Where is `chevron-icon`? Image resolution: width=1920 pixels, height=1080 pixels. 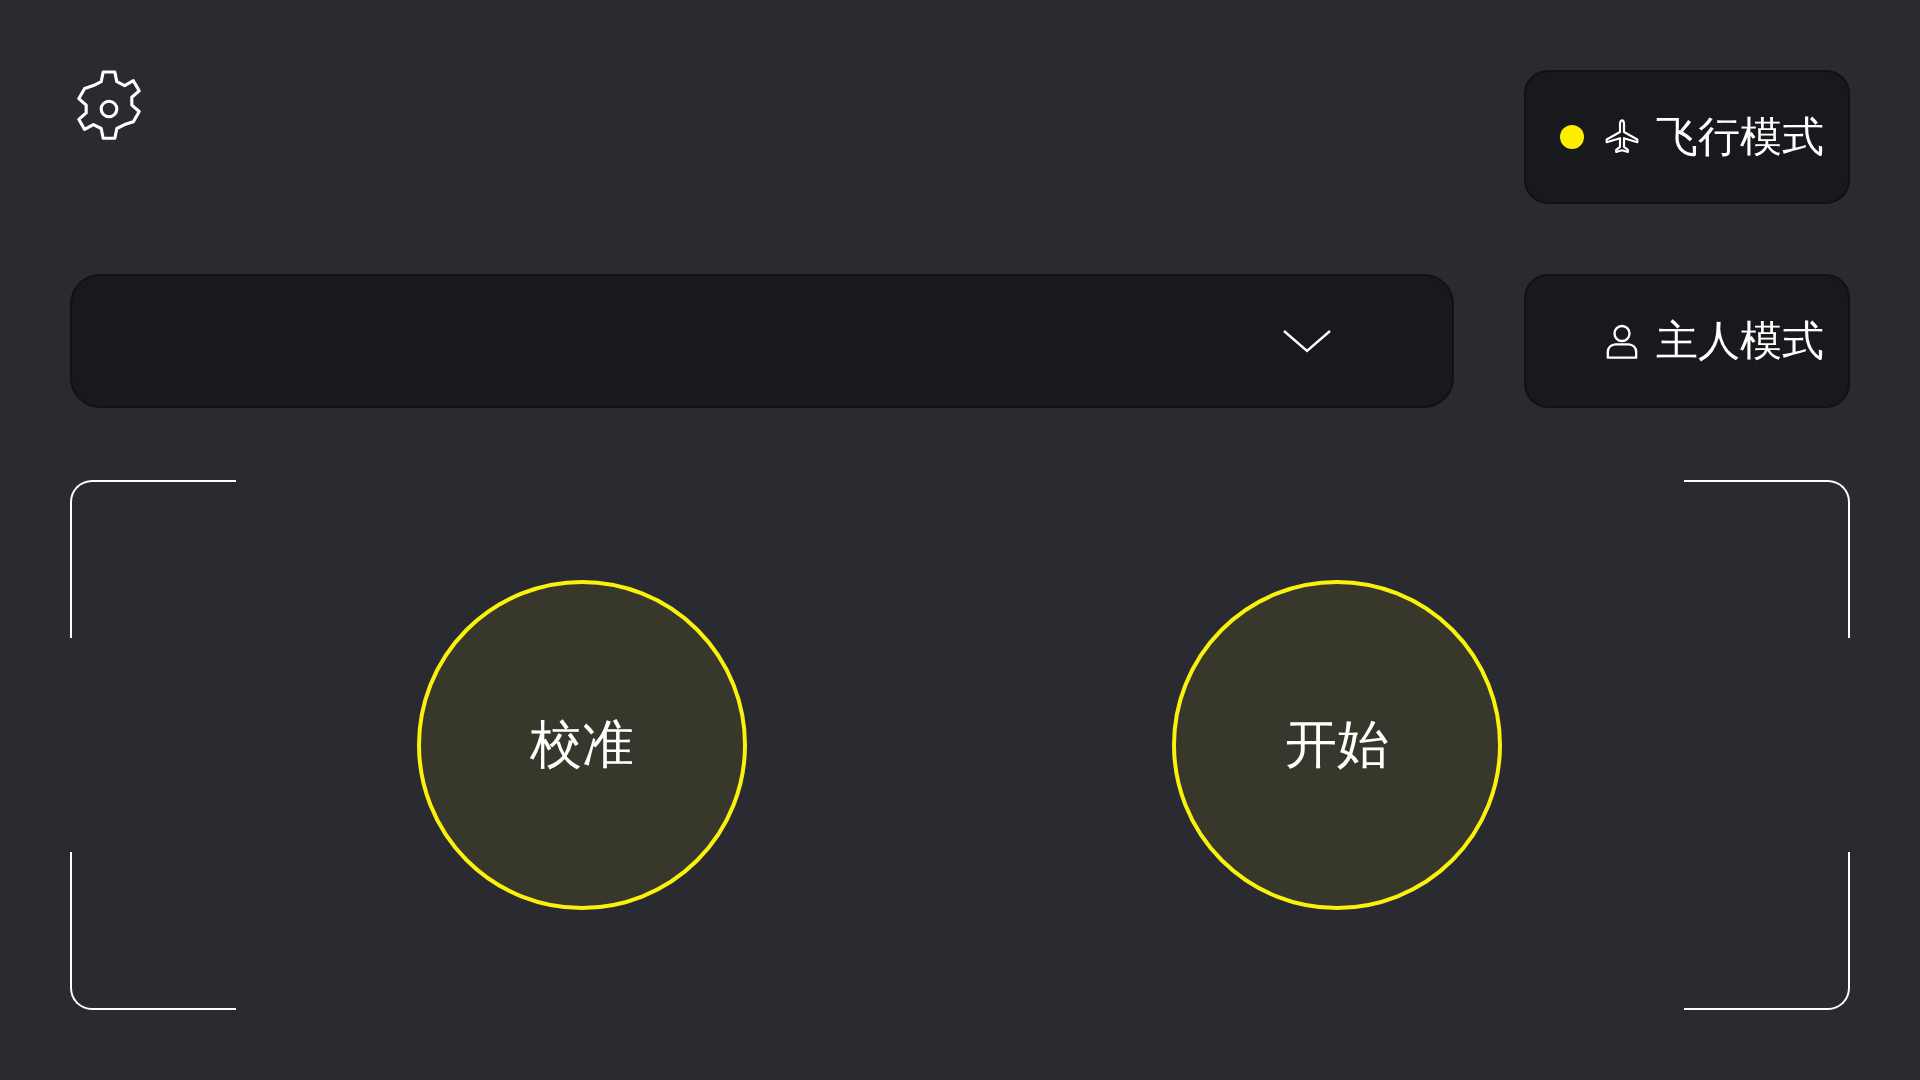
chevron-icon is located at coordinates (1307, 341).